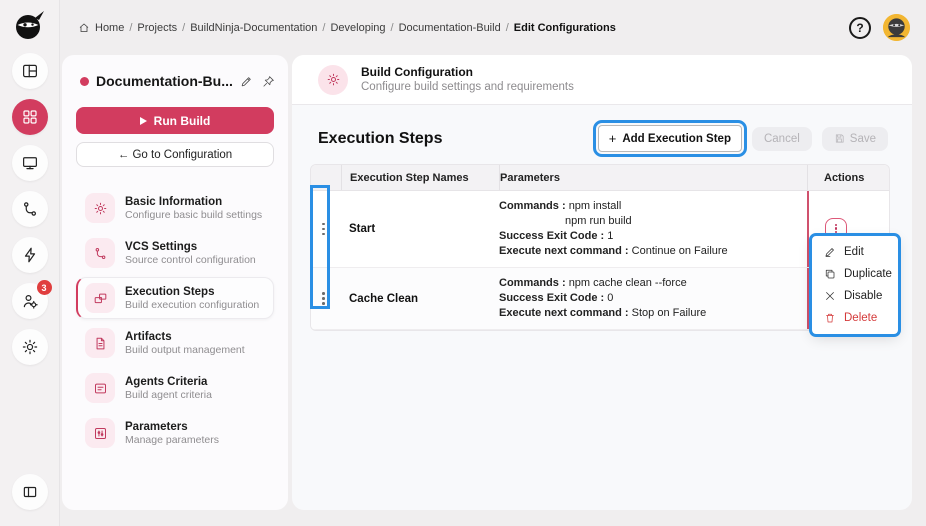 This screenshot has width=926, height=526. What do you see at coordinates (380, 138) in the screenshot?
I see `section-title: Execution Steps` at bounding box center [380, 138].